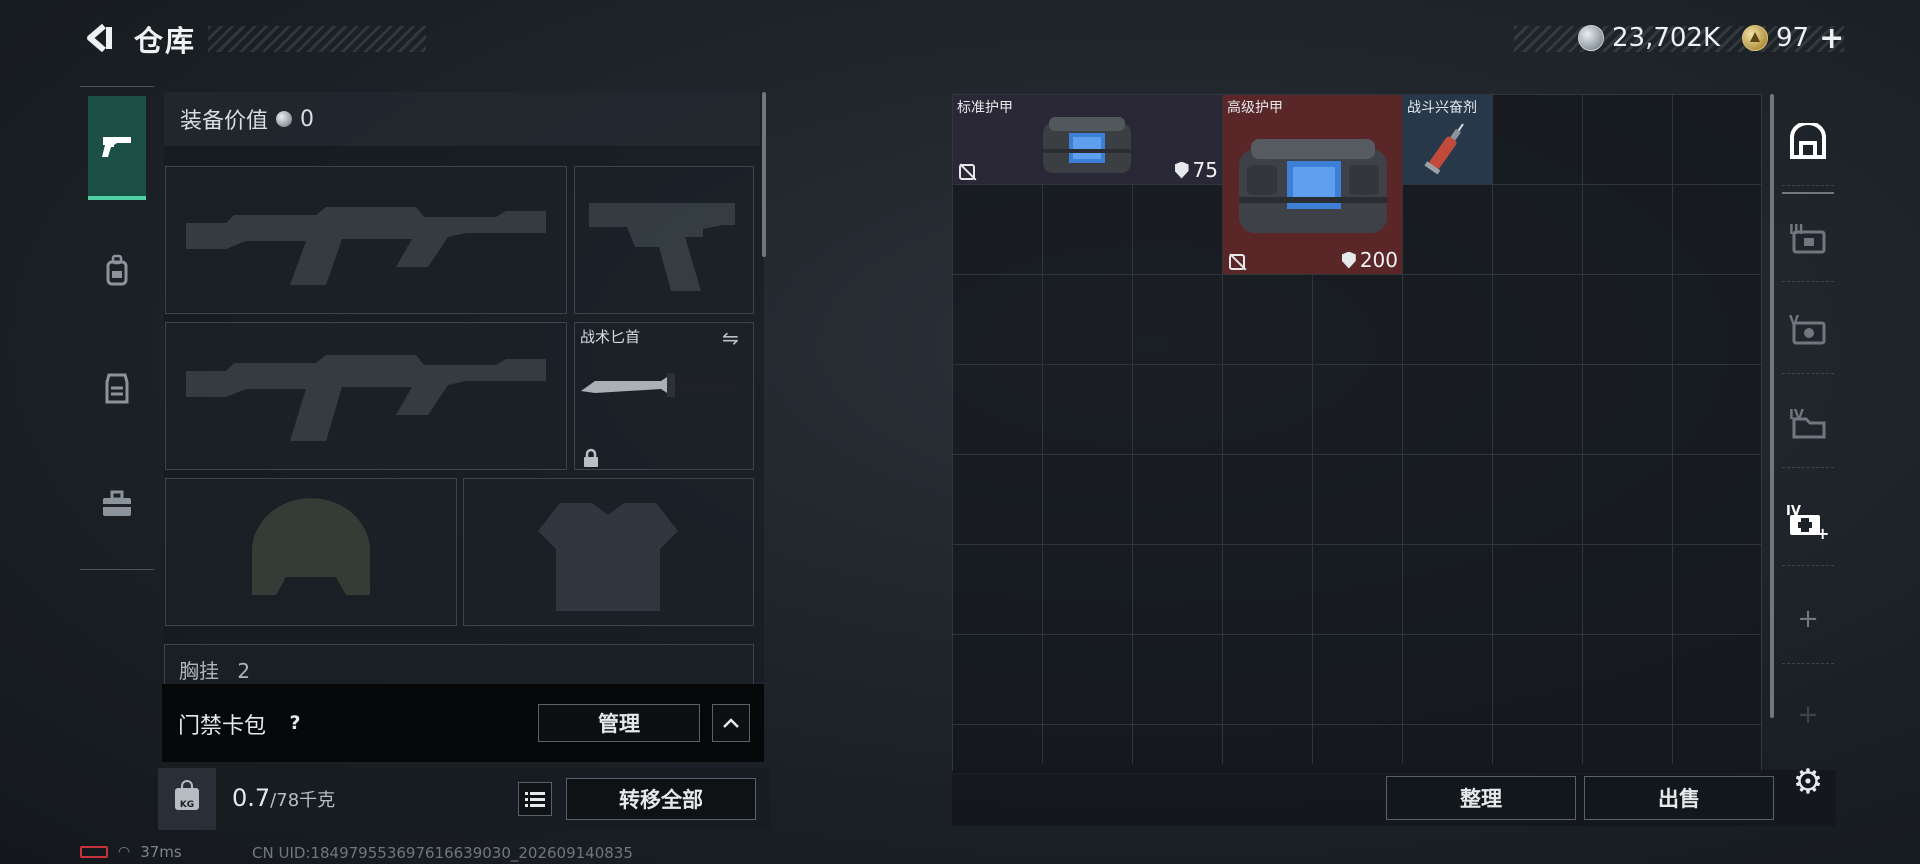 Image resolution: width=1920 pixels, height=864 pixels. What do you see at coordinates (459, 664) in the screenshot?
I see `chest-rig-slot: 胸挂 2` at bounding box center [459, 664].